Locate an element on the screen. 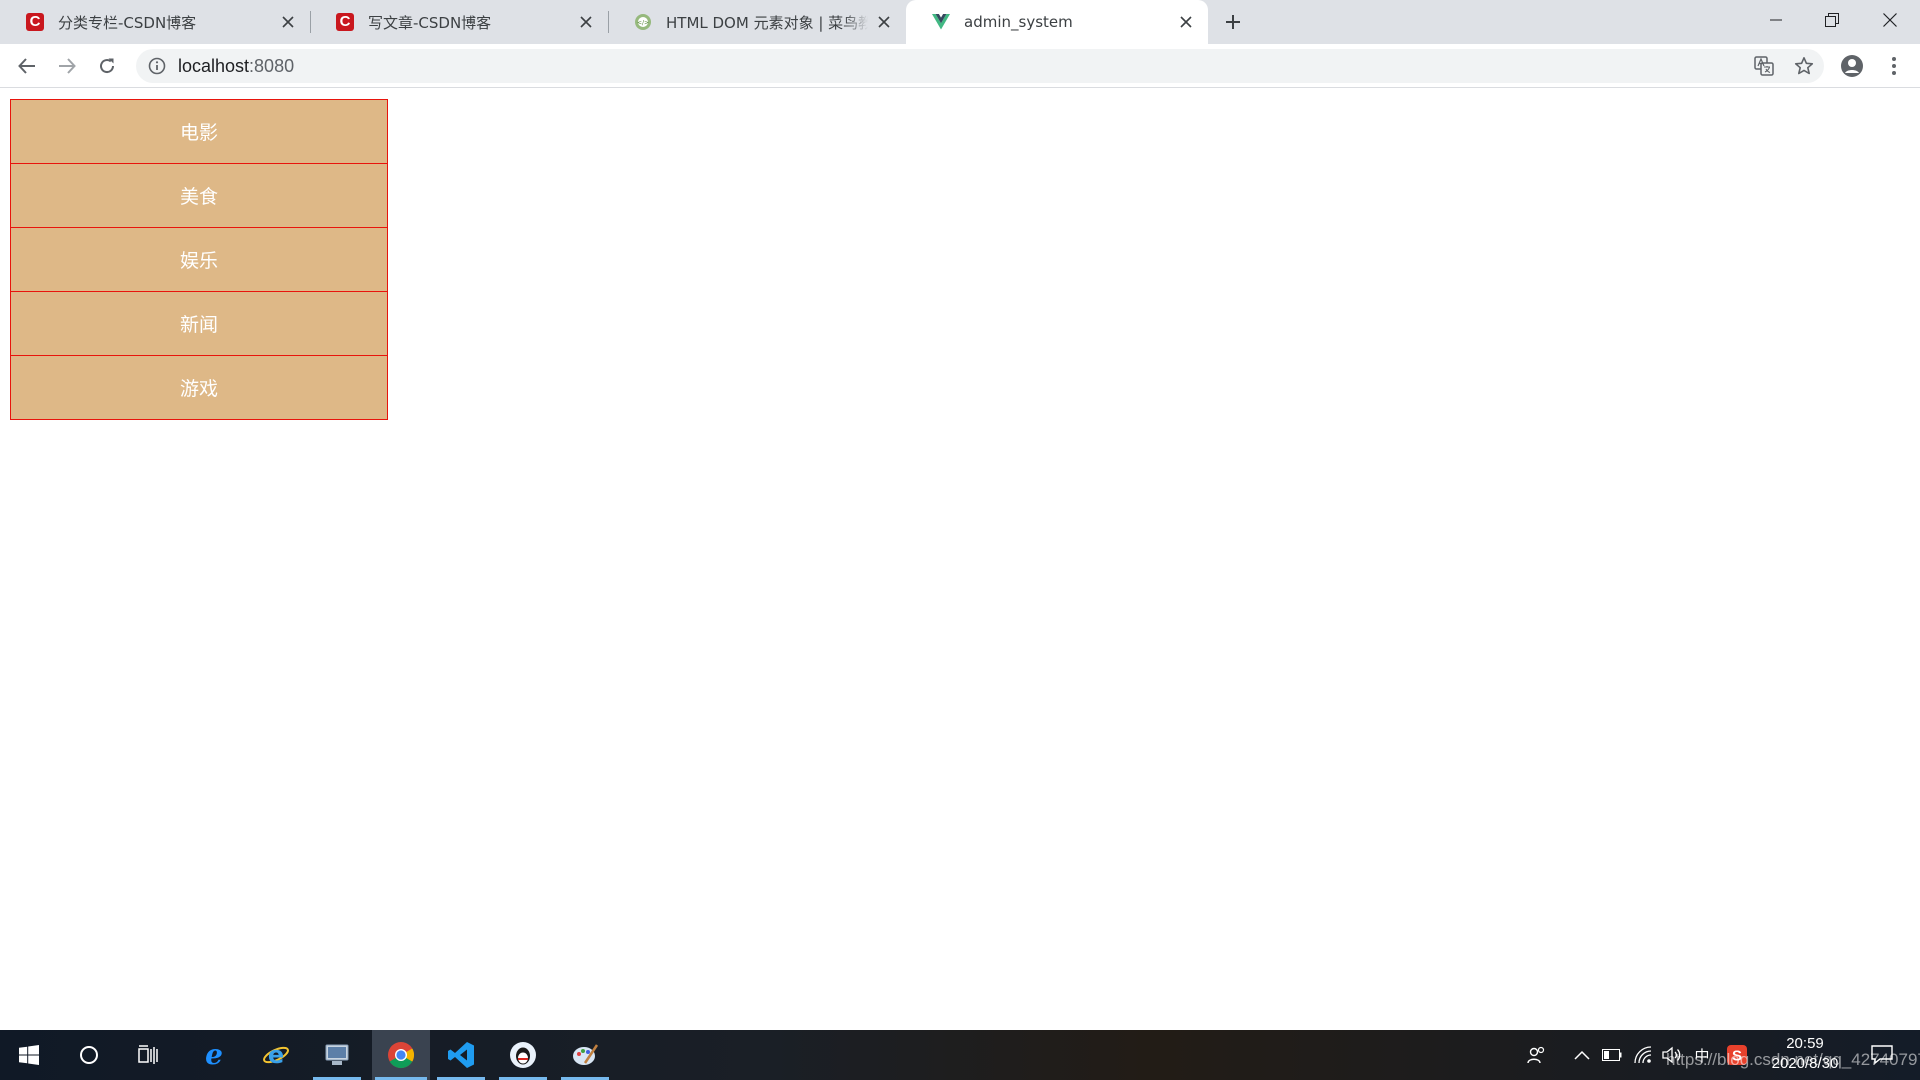  people-button is located at coordinates (1537, 1055).